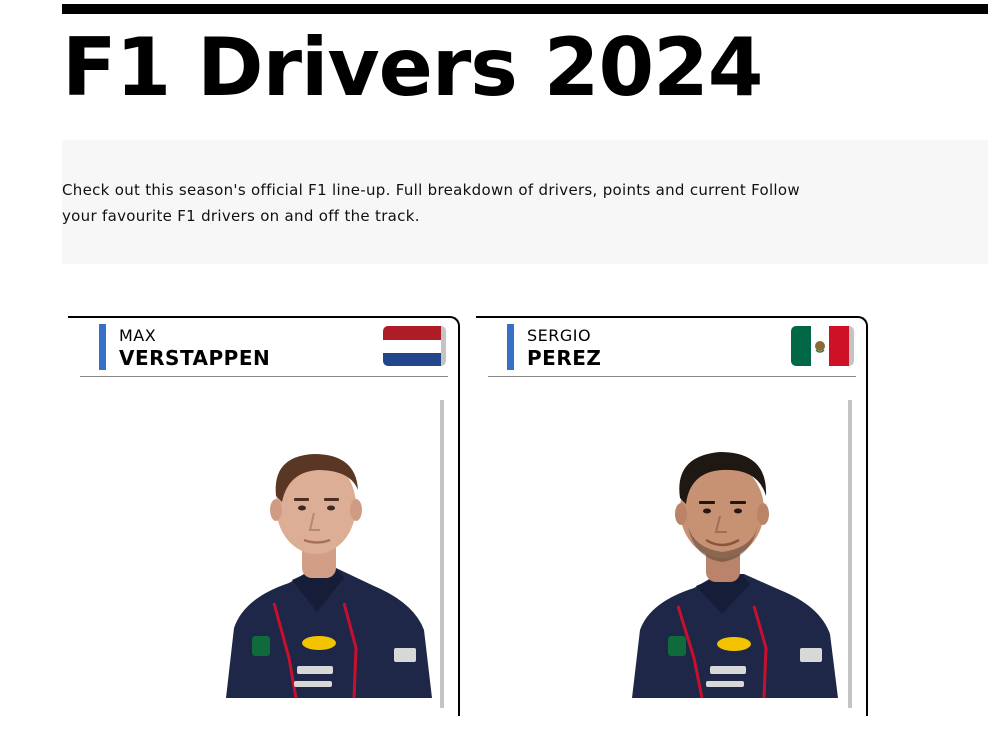 The image size is (988, 732). I want to click on page-title: F1 Drivers 2024, so click(412, 67).